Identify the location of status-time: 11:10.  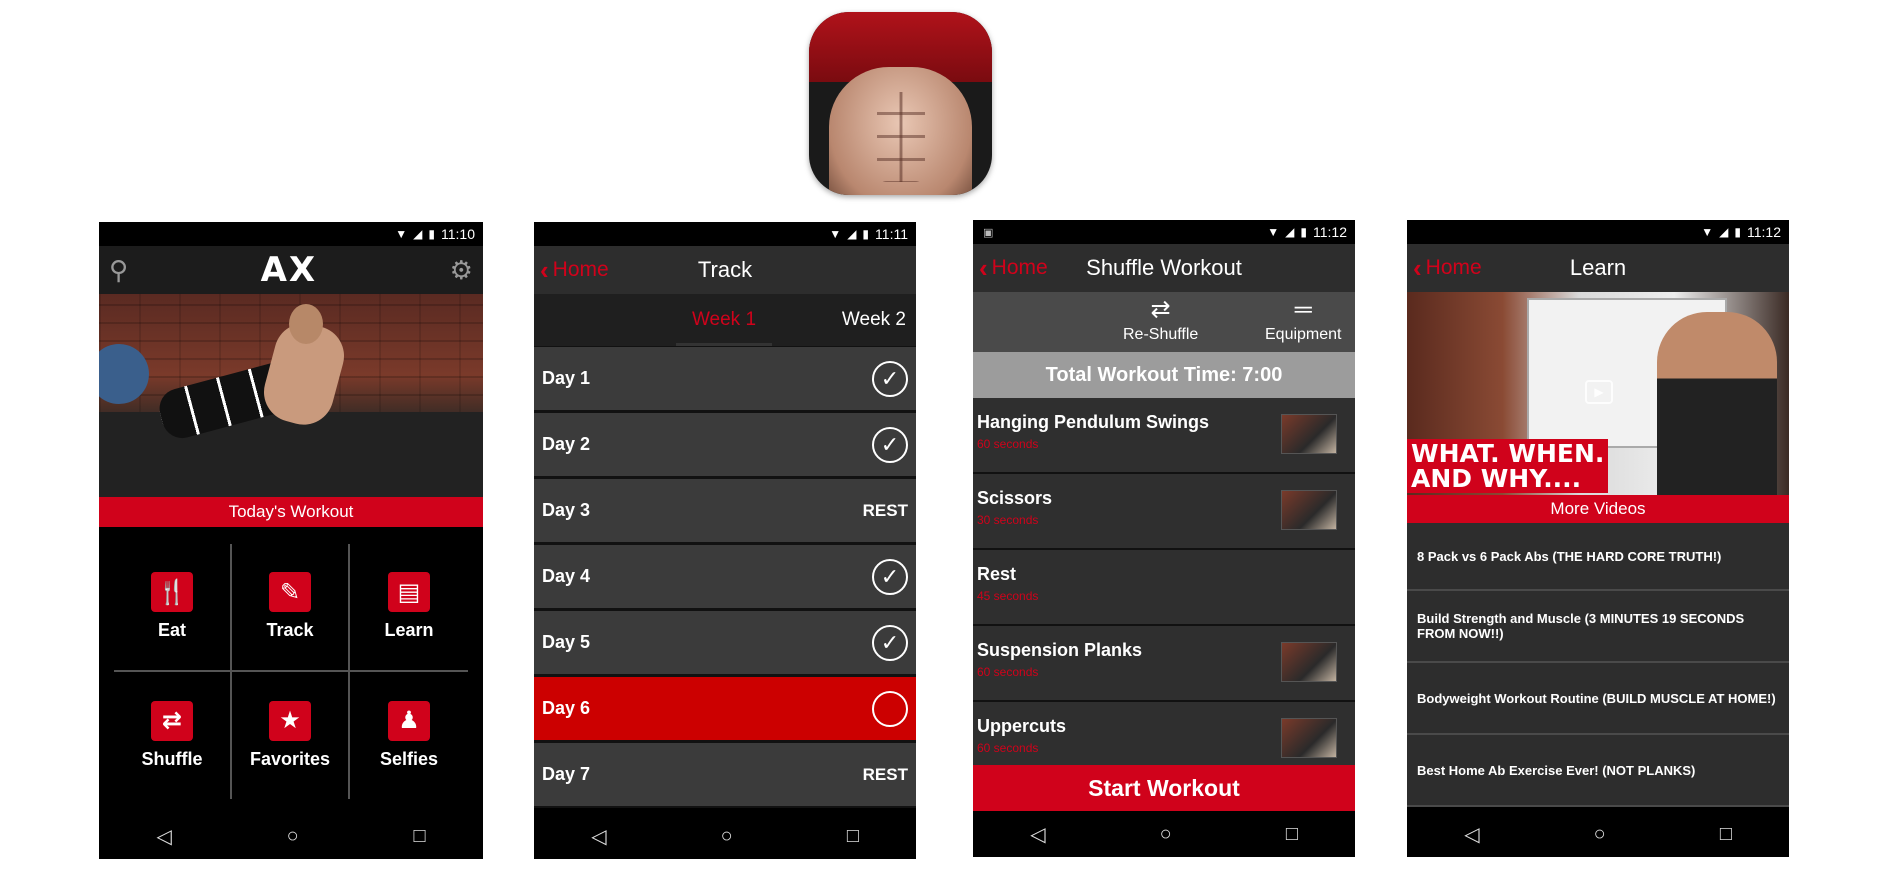
(458, 234).